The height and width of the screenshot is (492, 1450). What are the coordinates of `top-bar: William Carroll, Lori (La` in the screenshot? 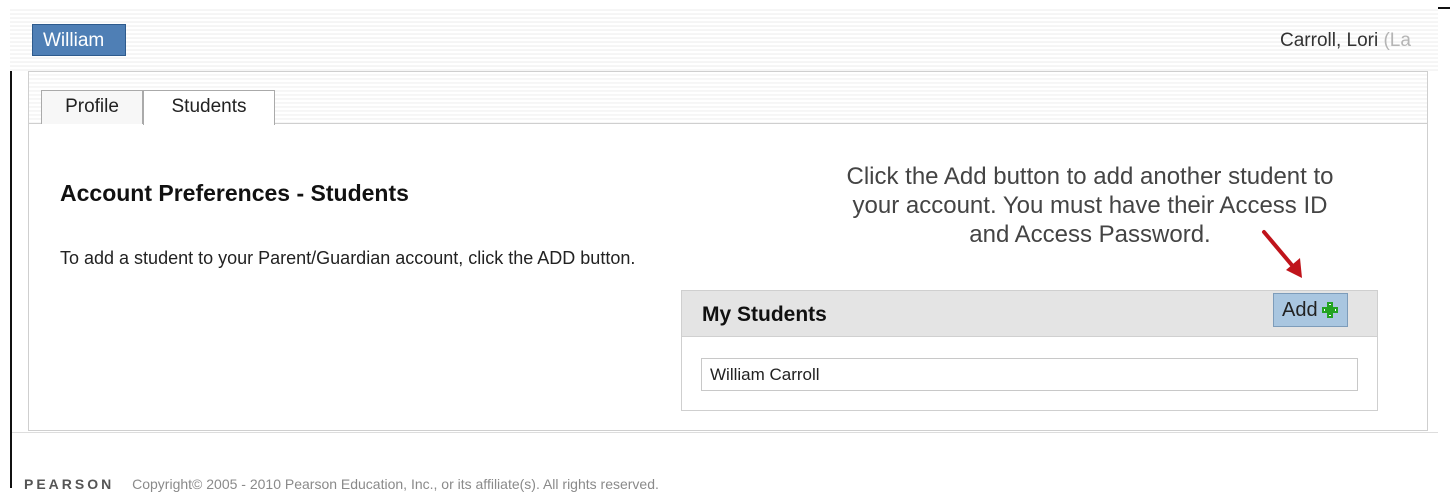 It's located at (724, 39).